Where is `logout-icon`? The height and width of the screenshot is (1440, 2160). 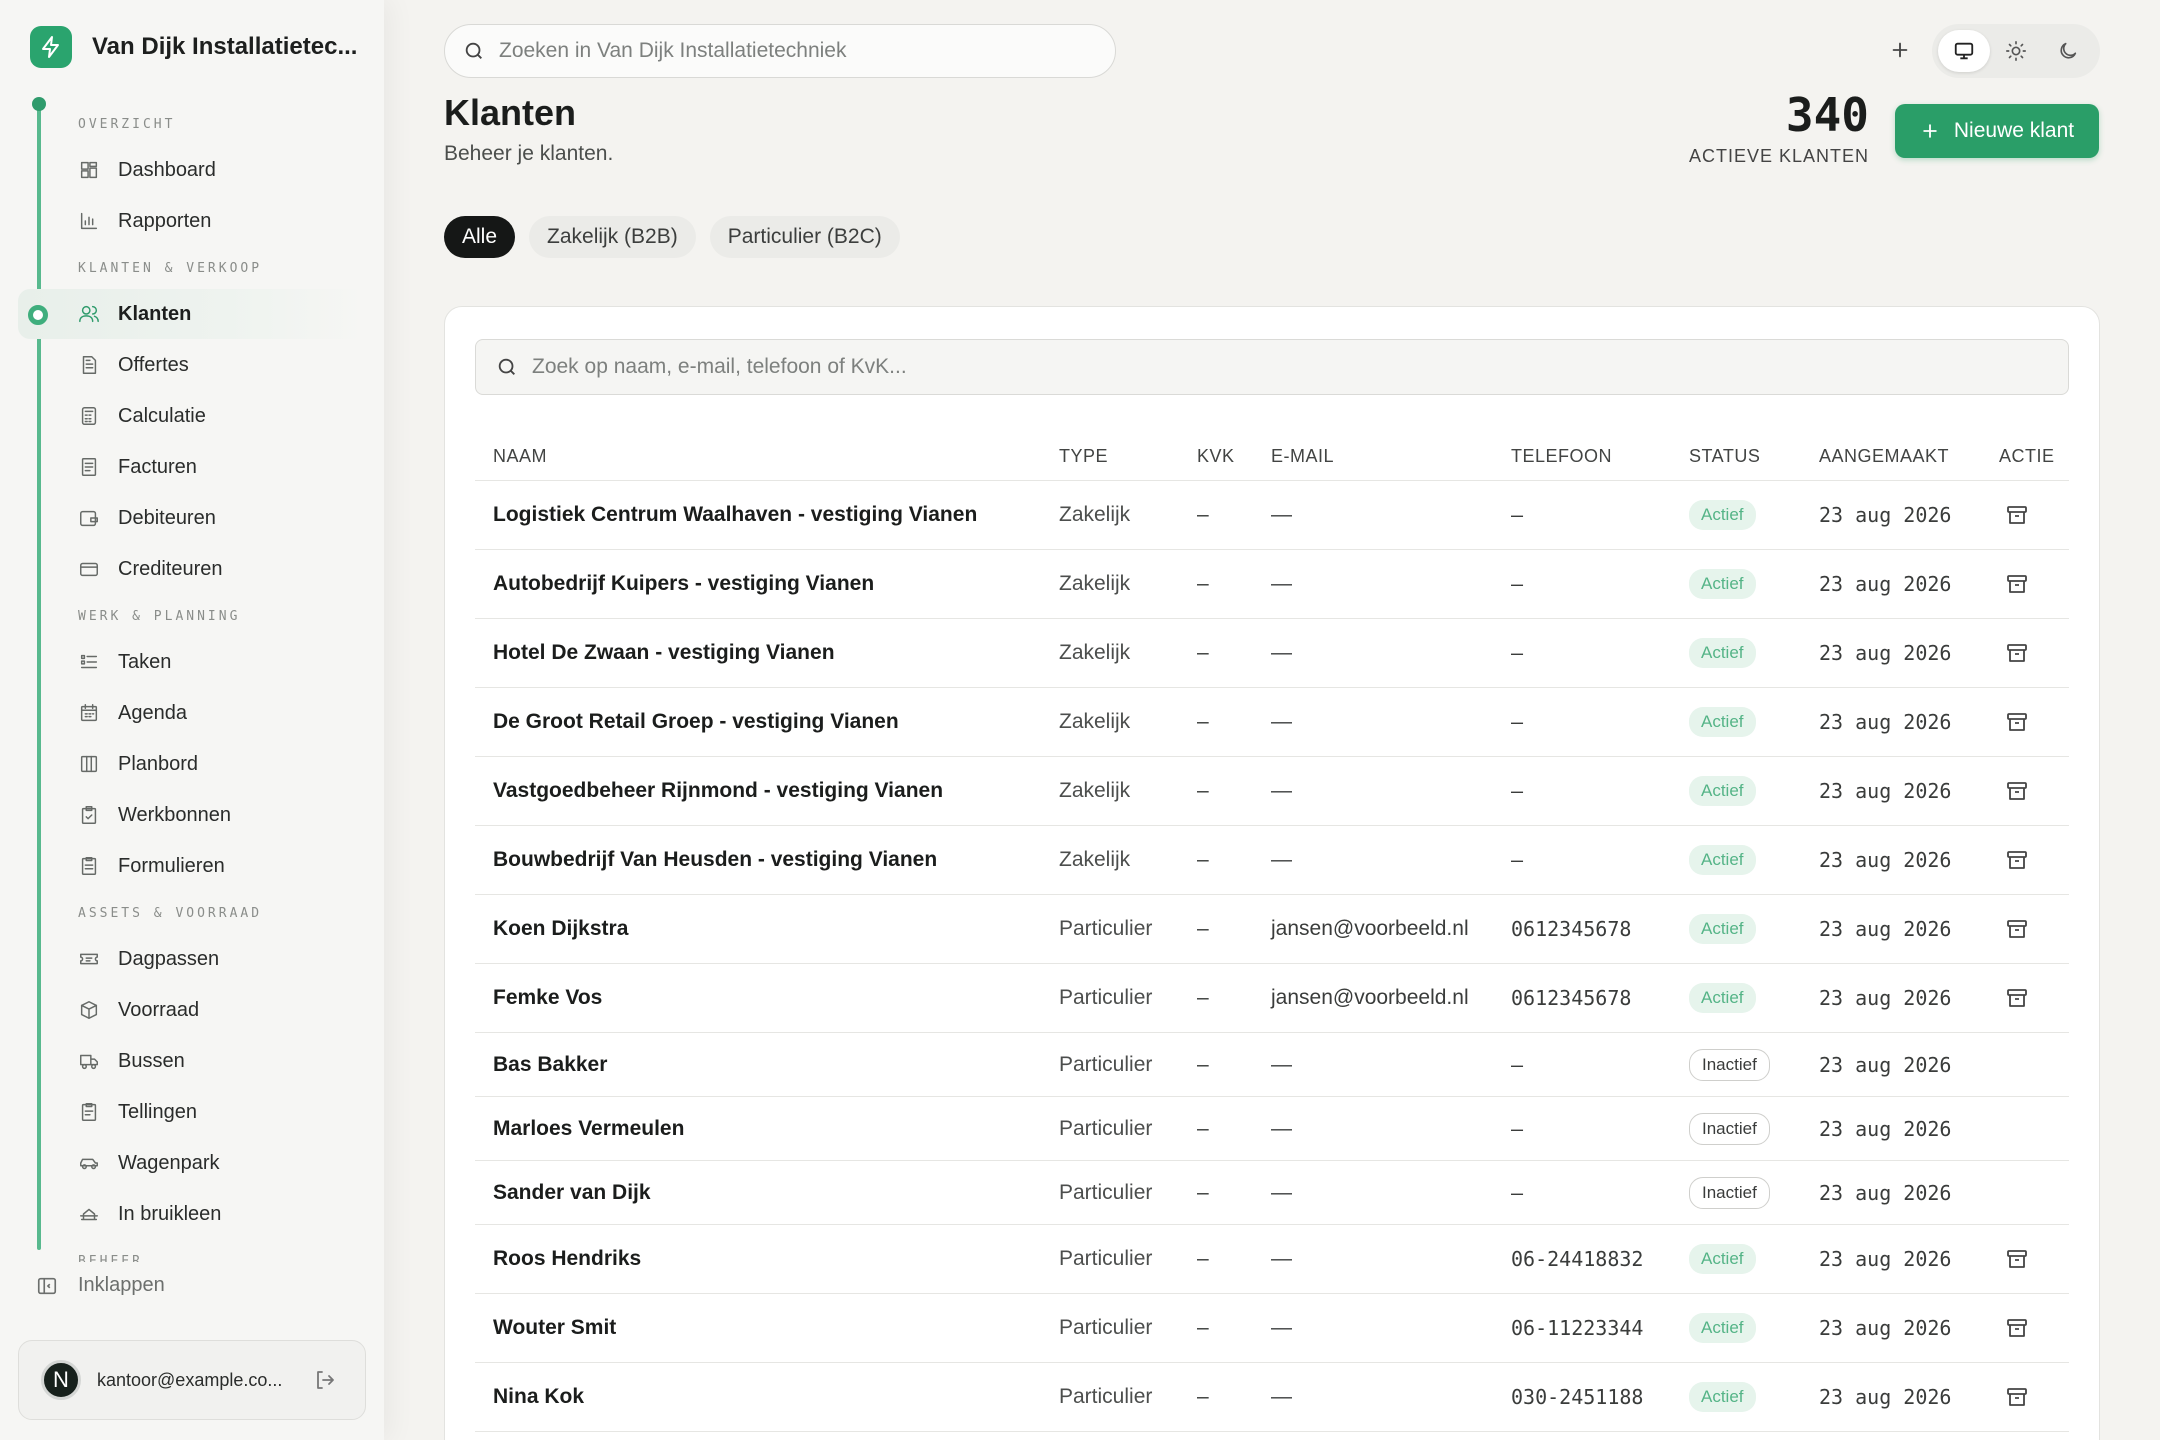
logout-icon is located at coordinates (325, 1380).